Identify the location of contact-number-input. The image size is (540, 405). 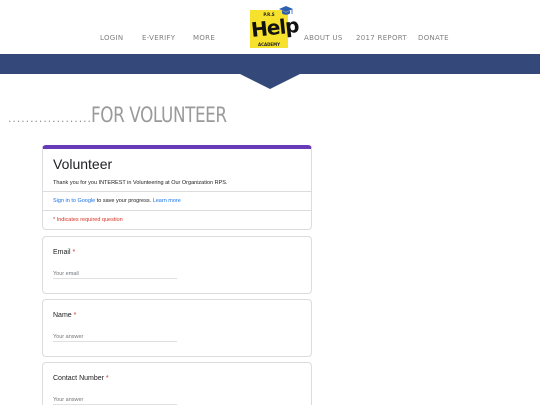
(115, 400).